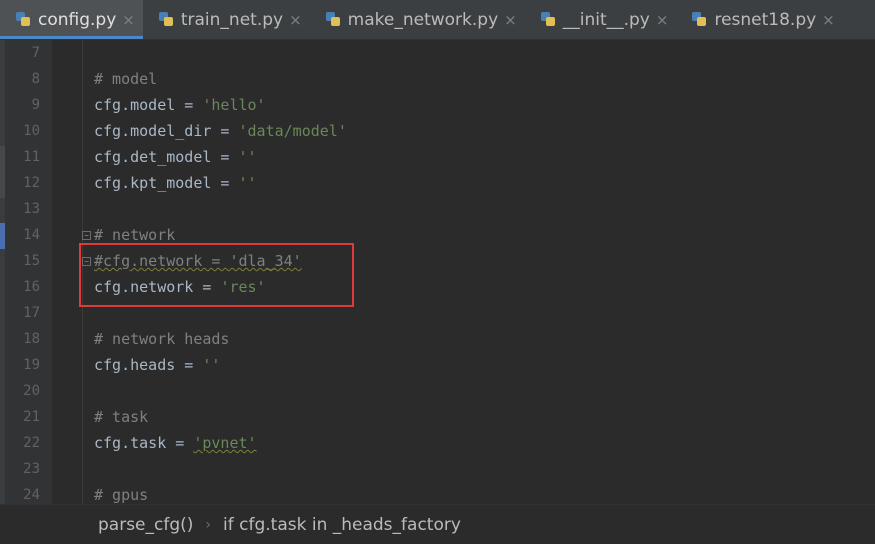  I want to click on string-literal: 'pvnet', so click(225, 443).